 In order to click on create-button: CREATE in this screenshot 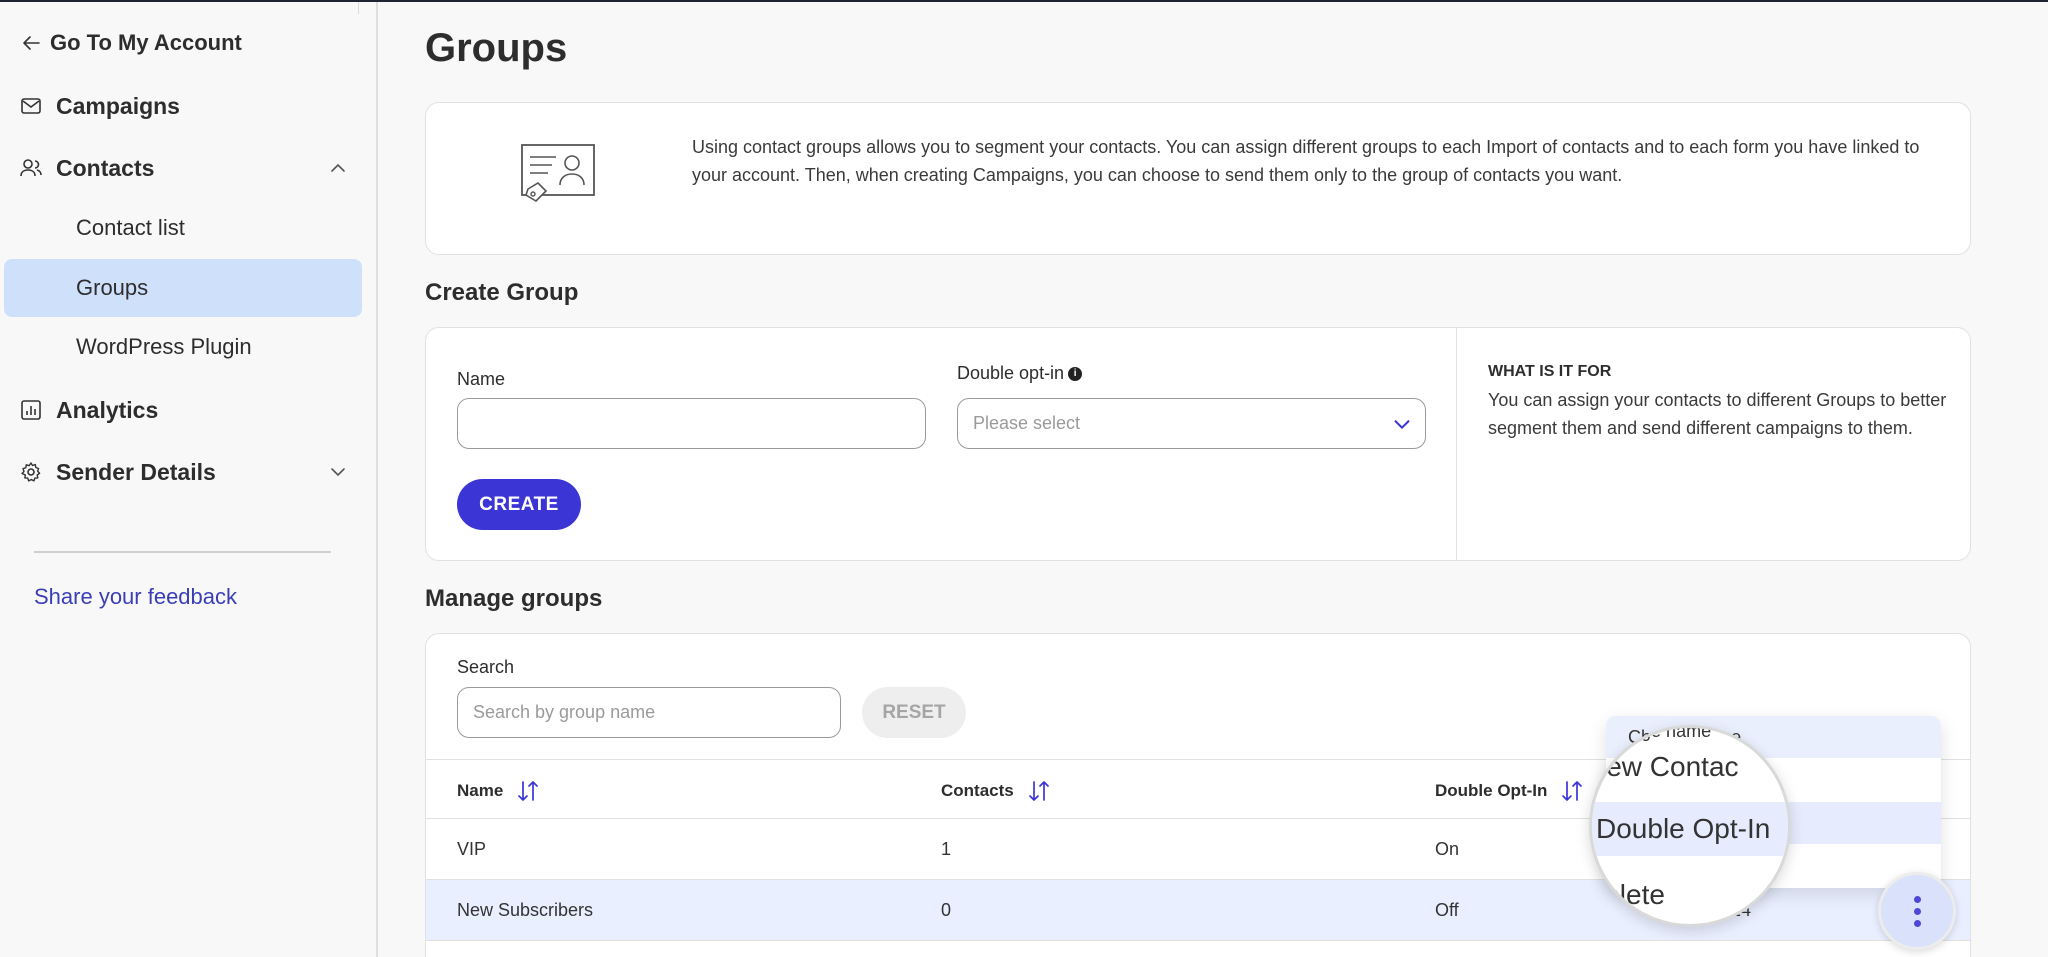, I will do `click(519, 504)`.